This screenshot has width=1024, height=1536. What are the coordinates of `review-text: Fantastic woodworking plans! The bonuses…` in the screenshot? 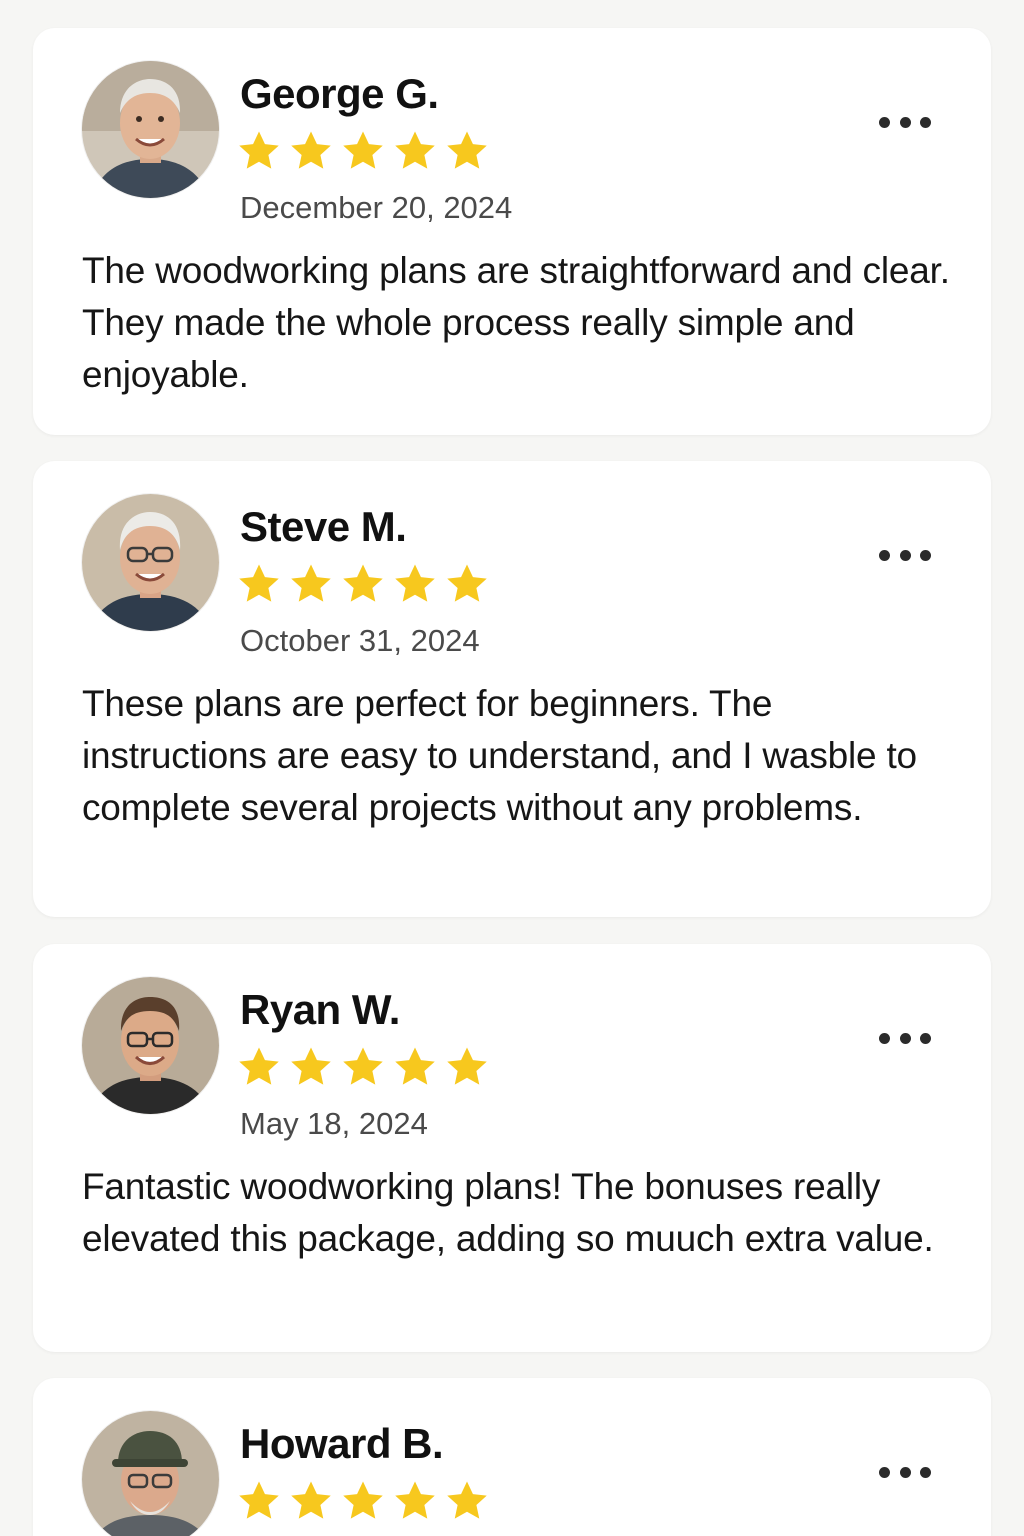 It's located at (508, 1212).